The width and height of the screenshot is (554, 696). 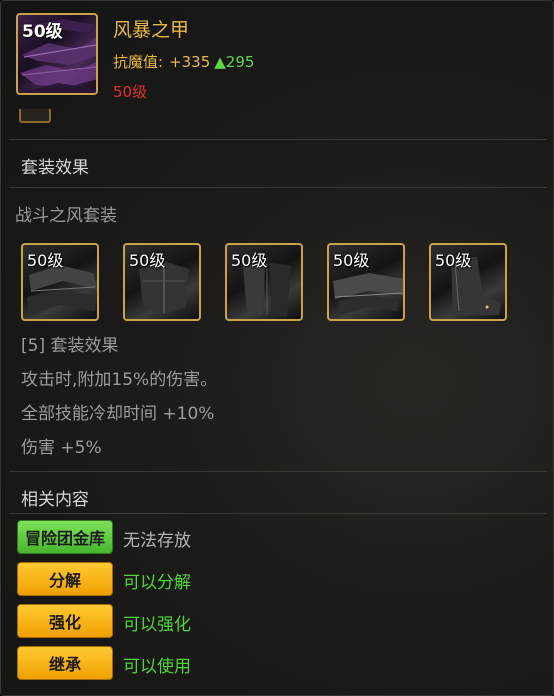 What do you see at coordinates (162, 282) in the screenshot?
I see `set-piece-2: 50级` at bounding box center [162, 282].